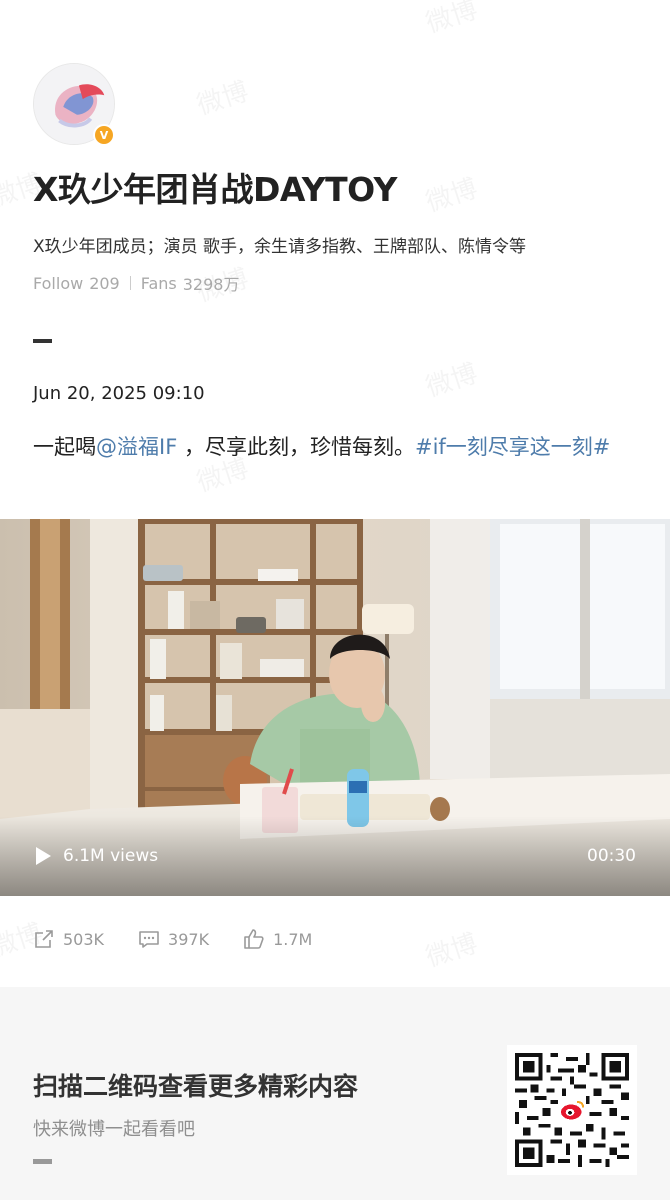 The width and height of the screenshot is (670, 1200). What do you see at coordinates (512, 447) in the screenshot?
I see `hashtag-link: #if一刻尽享这一刻#` at bounding box center [512, 447].